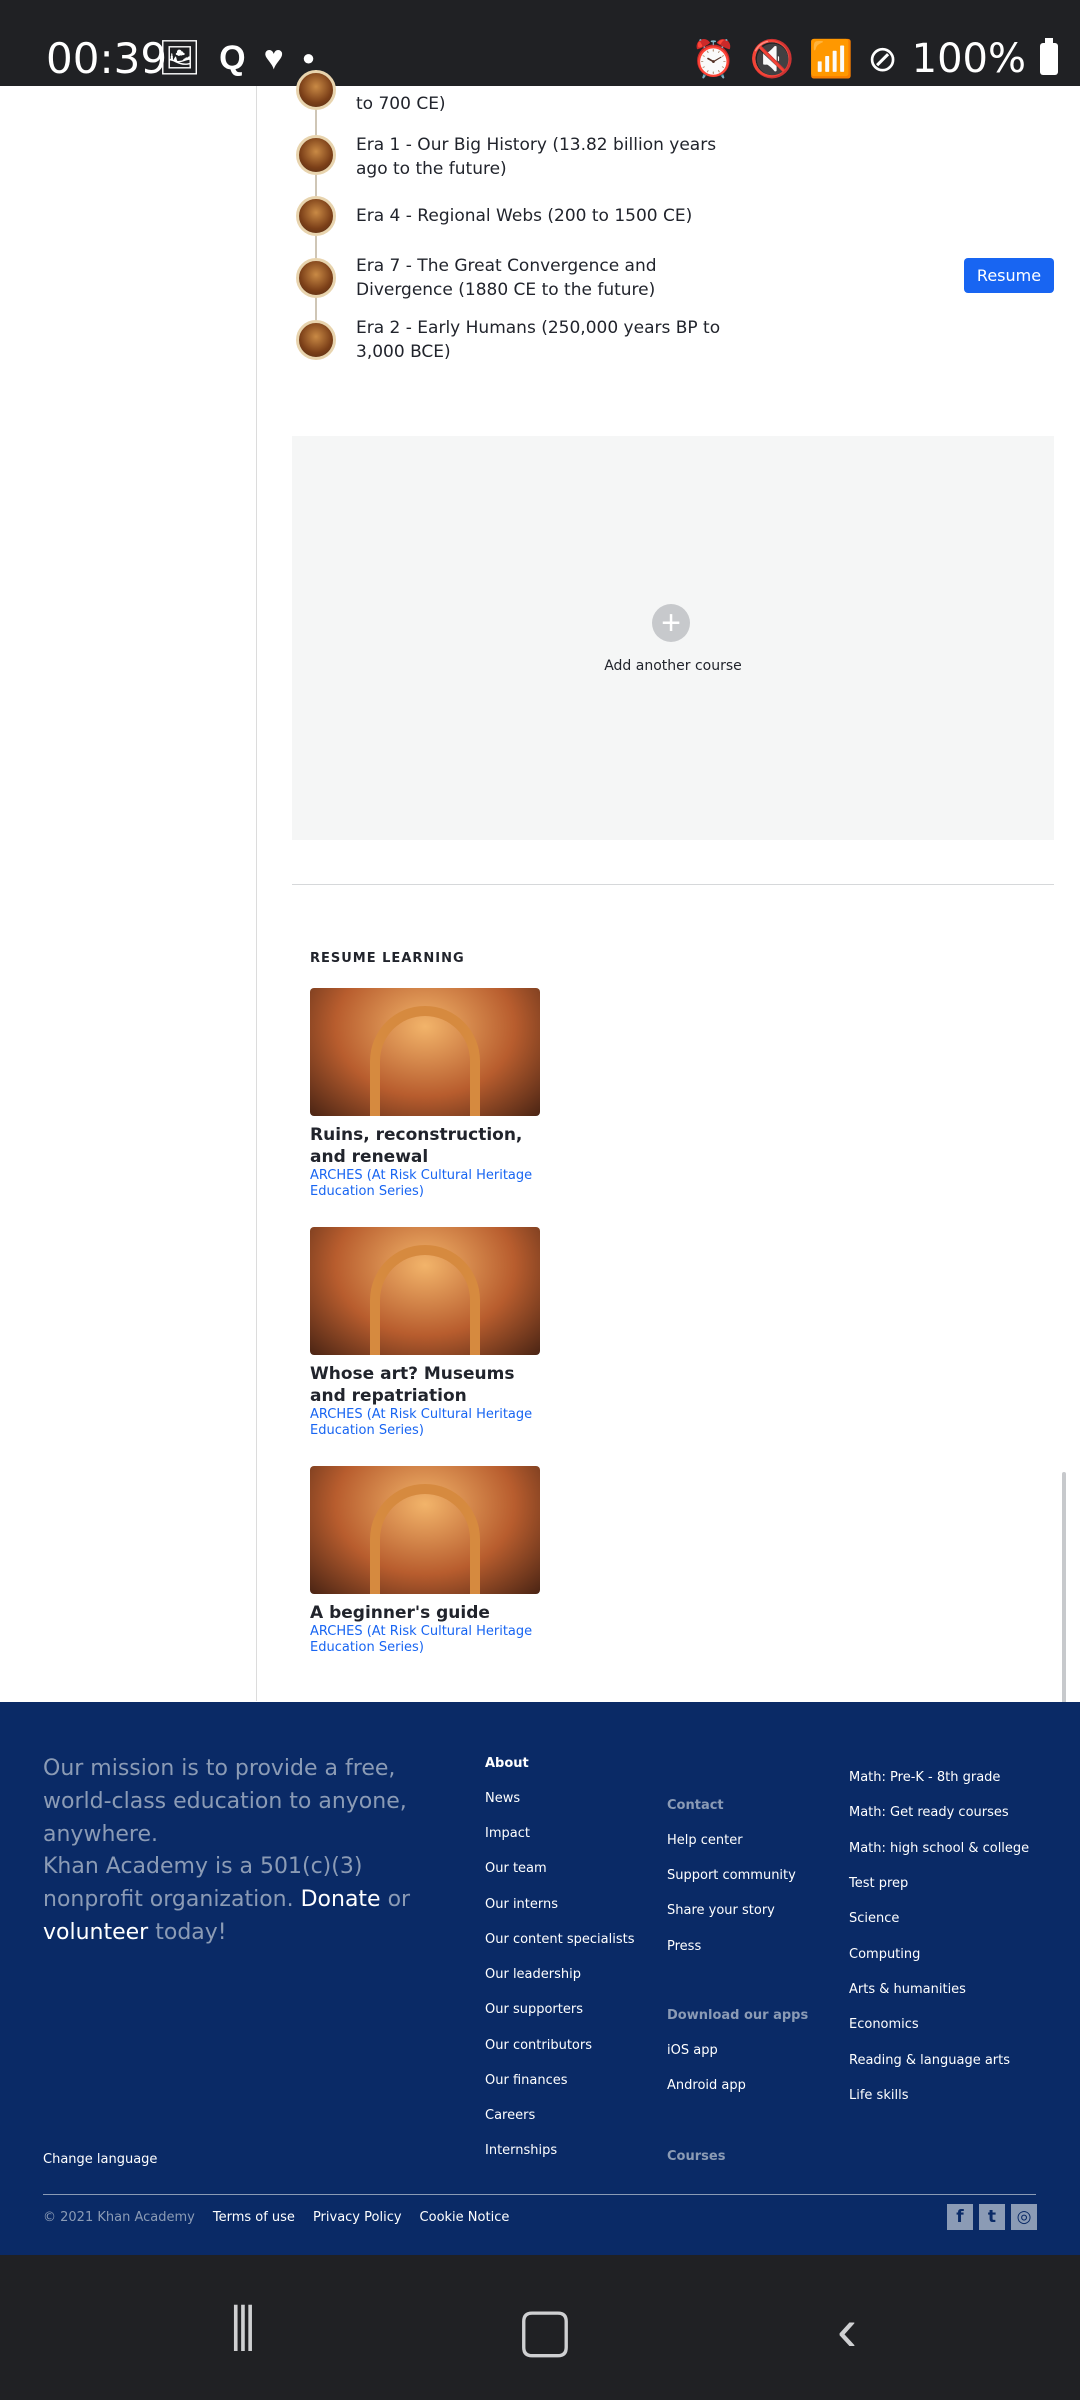 Image resolution: width=1080 pixels, height=2400 pixels. What do you see at coordinates (968, 59) in the screenshot?
I see `battery-percent: 100%` at bounding box center [968, 59].